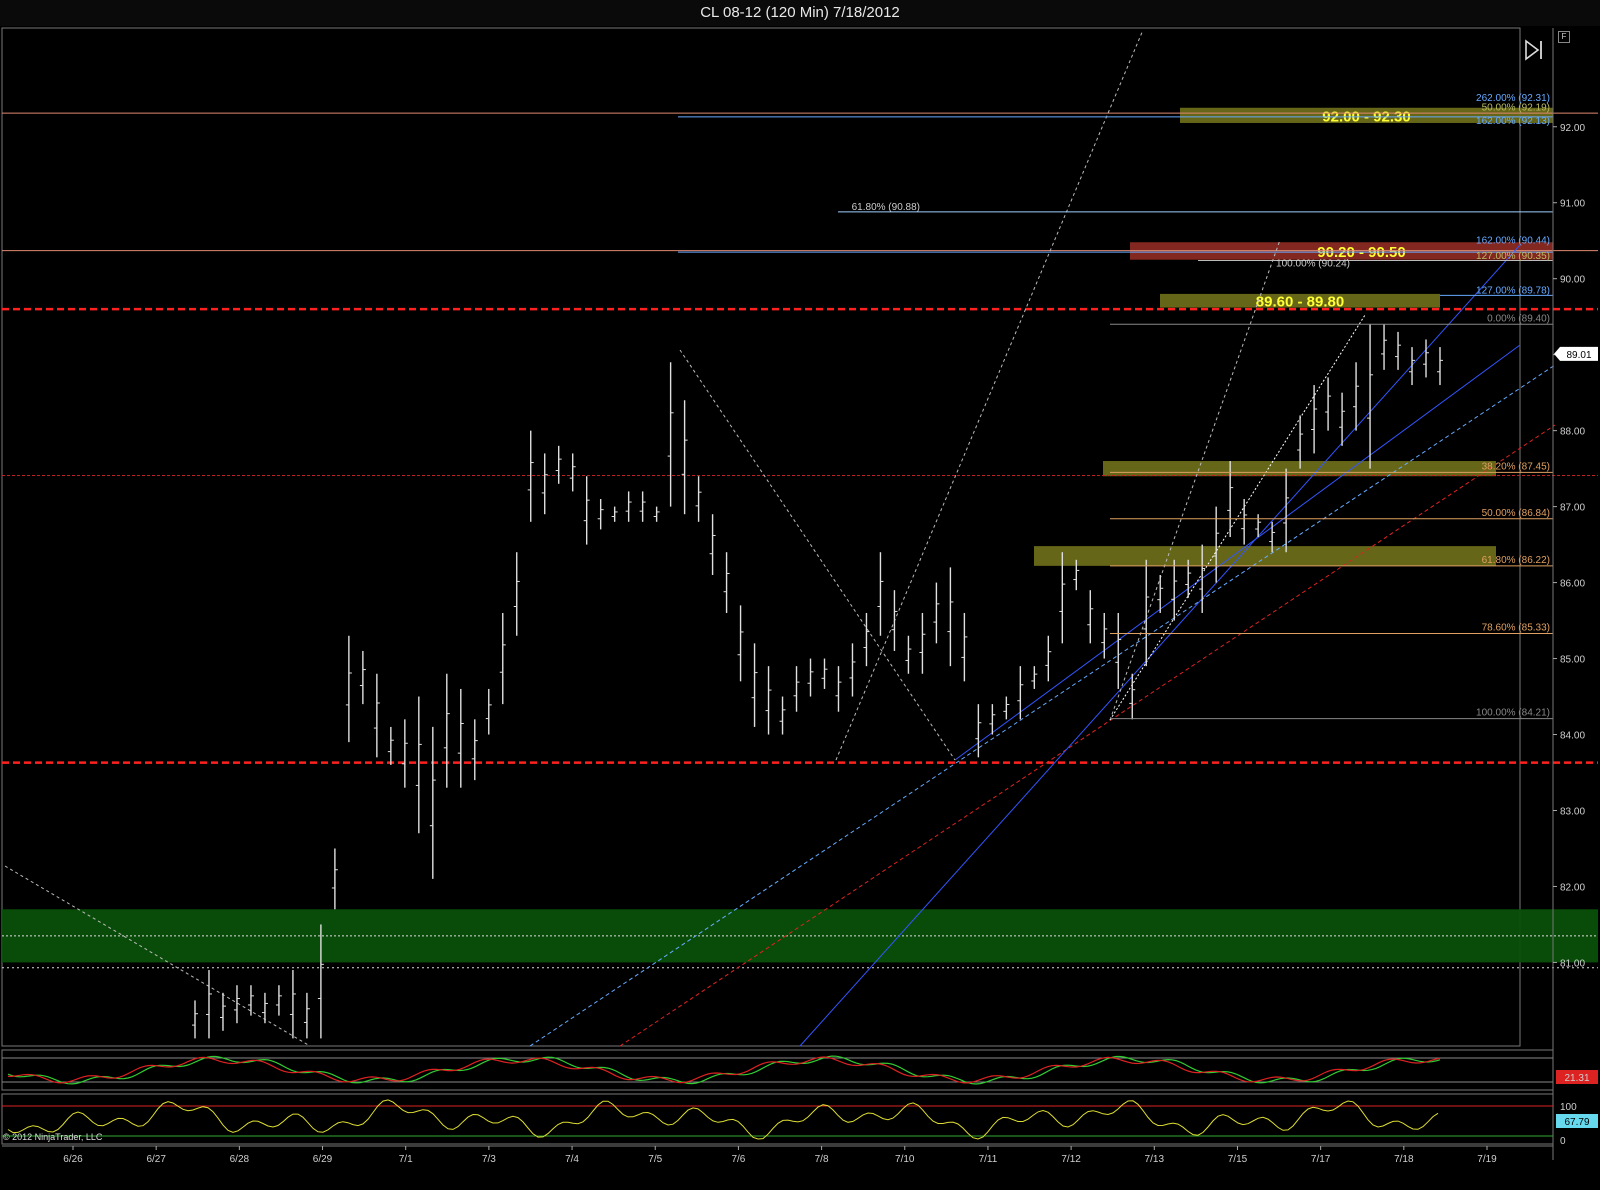  I want to click on indicator1-frame, so click(777, 1070).